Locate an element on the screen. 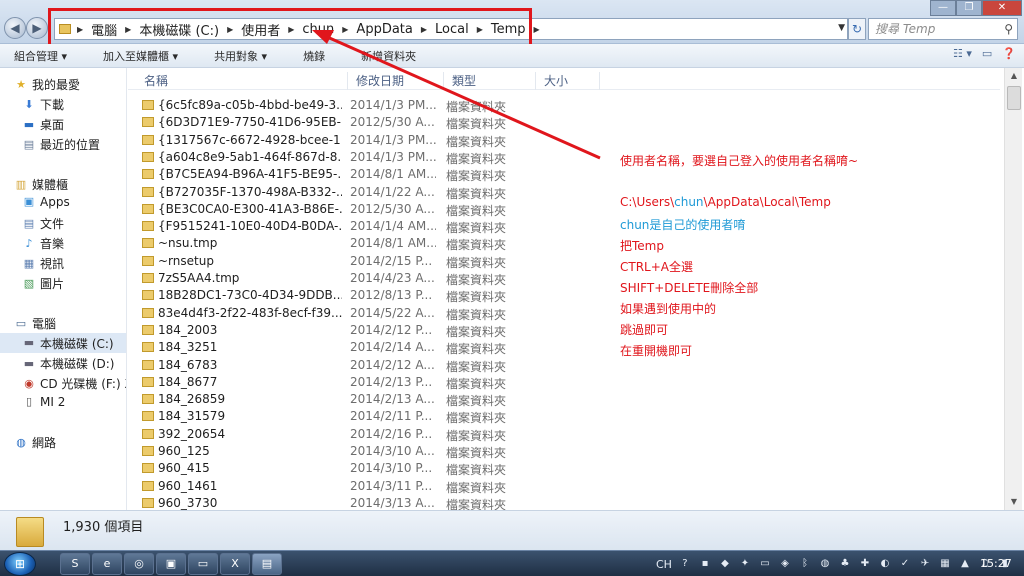 This screenshot has height=576, width=1024. tray-app-icon: ◈ is located at coordinates (785, 564).